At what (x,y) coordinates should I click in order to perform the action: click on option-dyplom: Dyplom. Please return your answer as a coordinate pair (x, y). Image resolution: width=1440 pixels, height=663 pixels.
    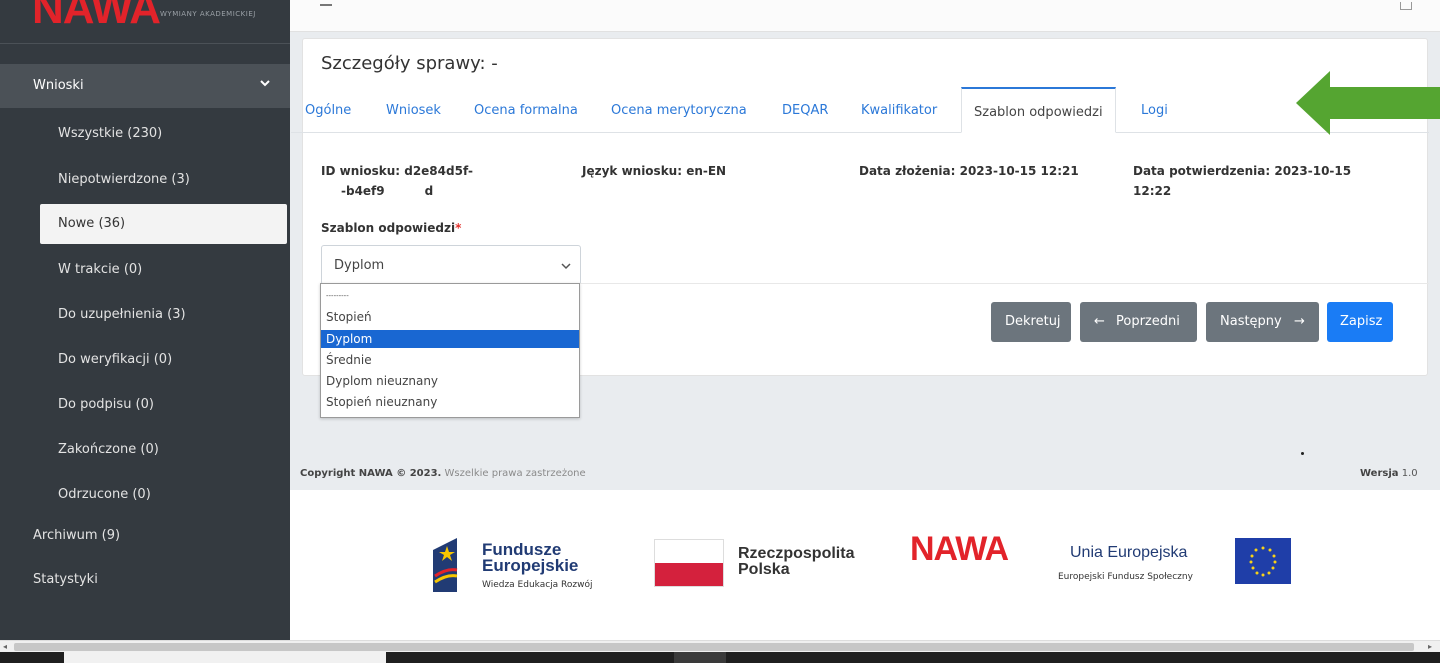
    Looking at the image, I should click on (450, 339).